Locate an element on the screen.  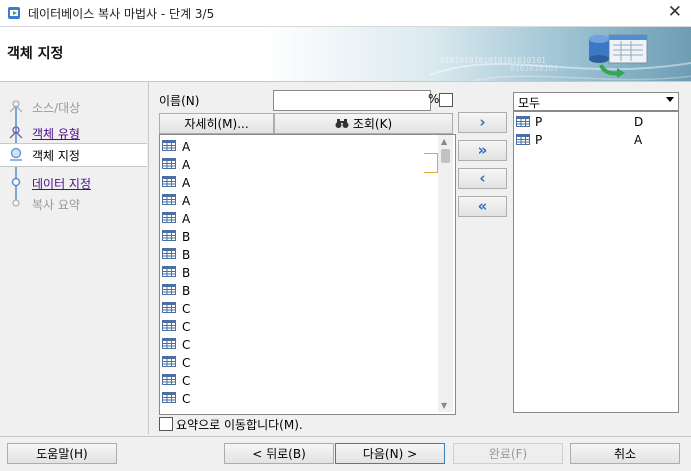
help-button: 도움말(H) is located at coordinates (62, 453).